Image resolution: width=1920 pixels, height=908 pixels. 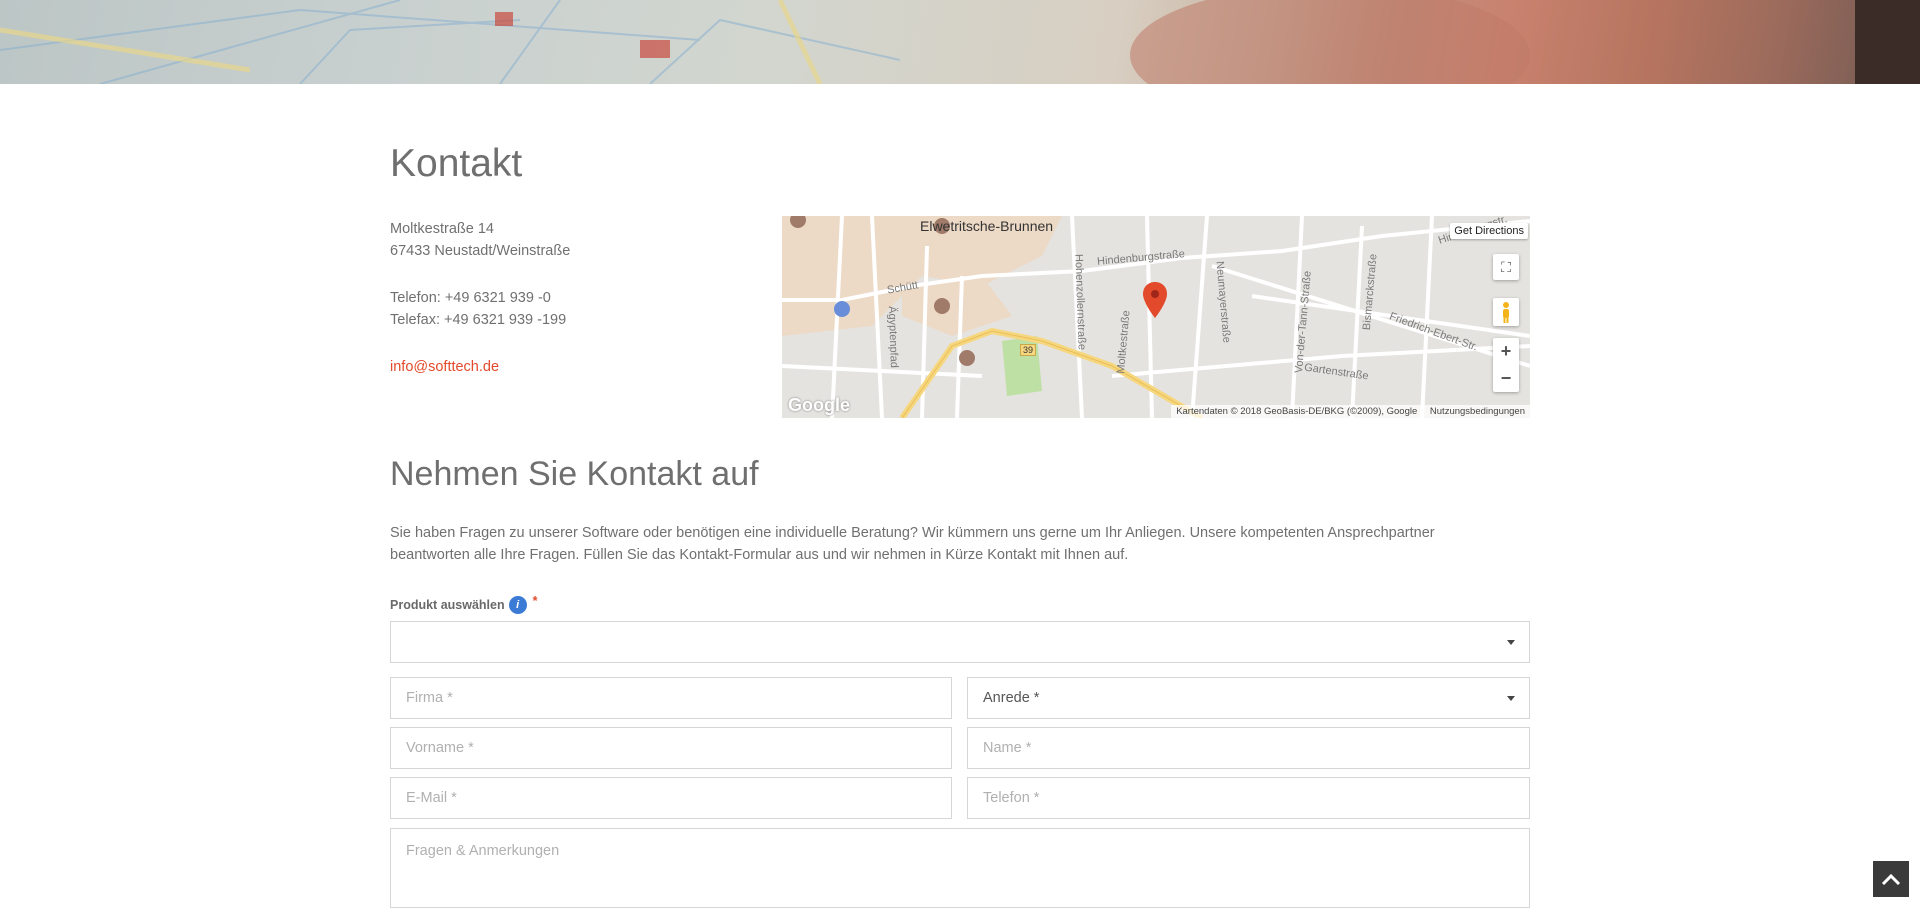 What do you see at coordinates (960, 868) in the screenshot?
I see `fragen-textarea: Fragen & Anmerkungen` at bounding box center [960, 868].